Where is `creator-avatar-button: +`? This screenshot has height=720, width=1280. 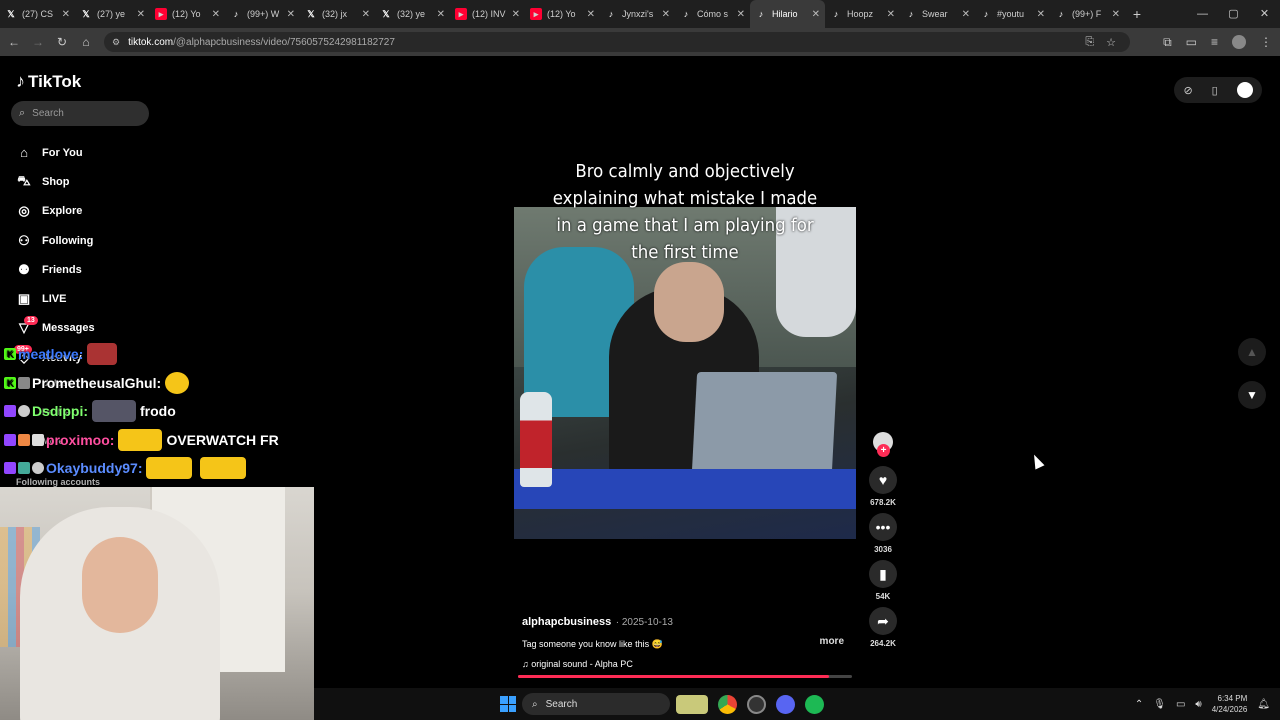 creator-avatar-button: + is located at coordinates (883, 444).